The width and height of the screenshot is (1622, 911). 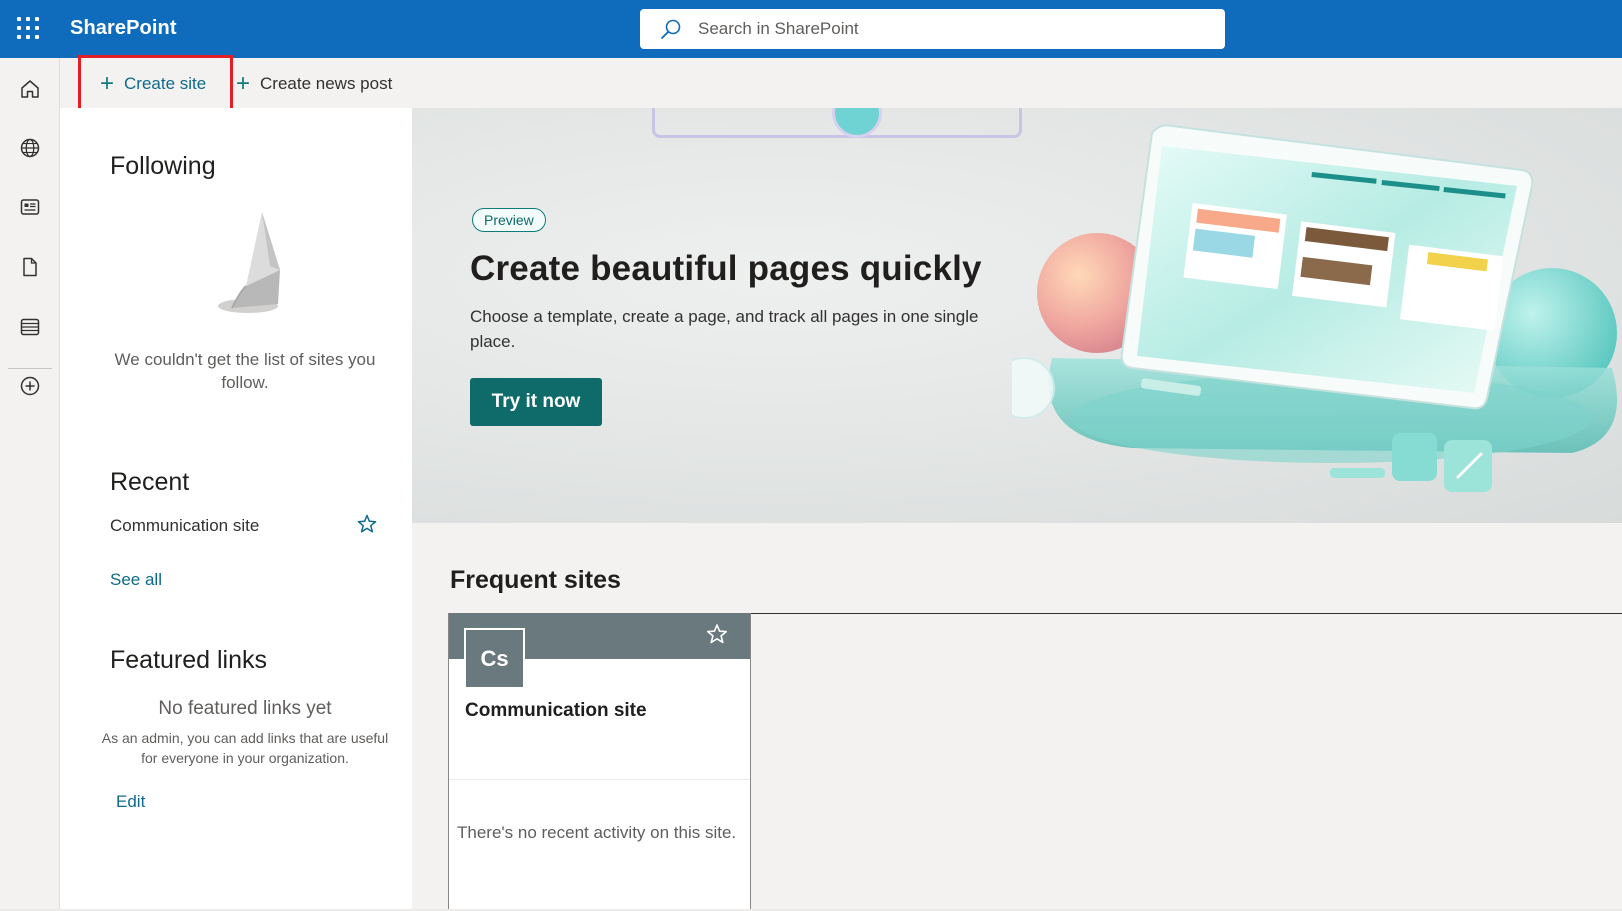 I want to click on home-icon, so click(x=30, y=89).